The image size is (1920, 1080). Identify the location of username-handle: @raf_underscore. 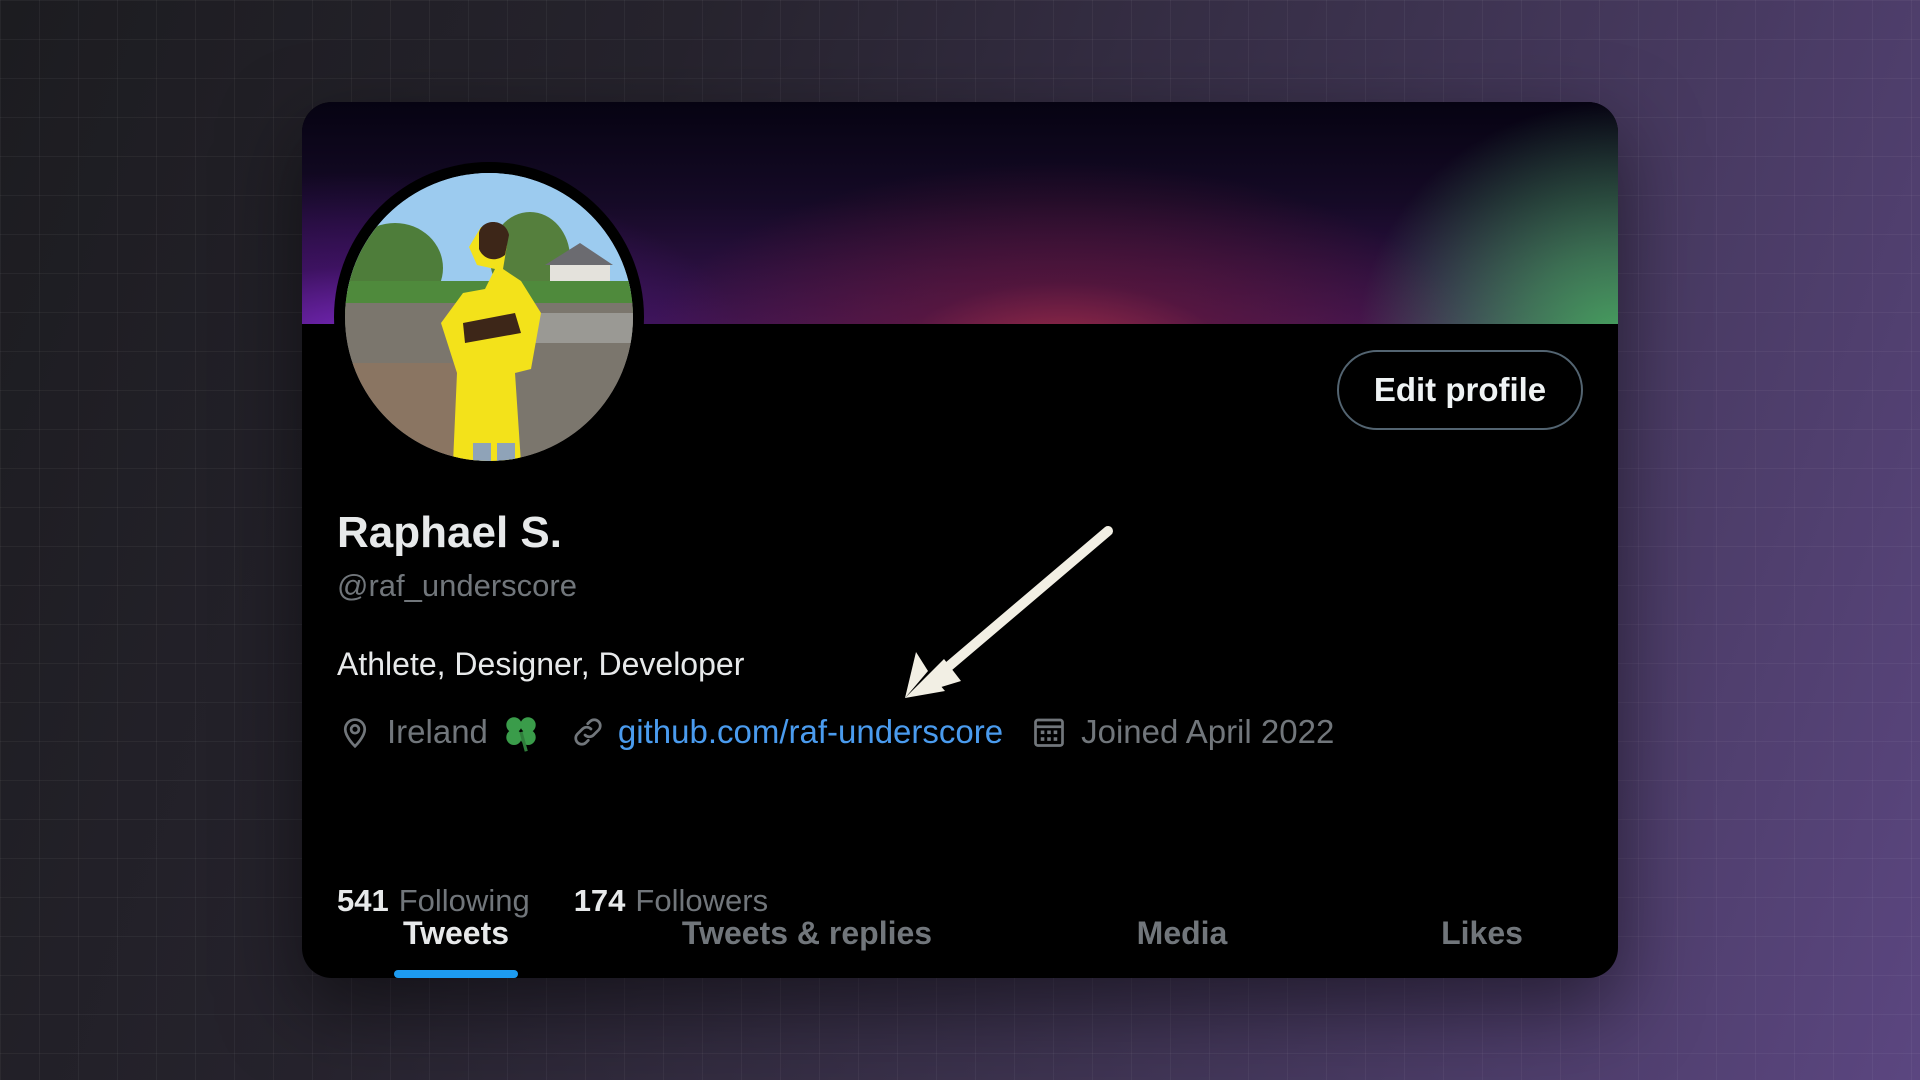
(457, 585).